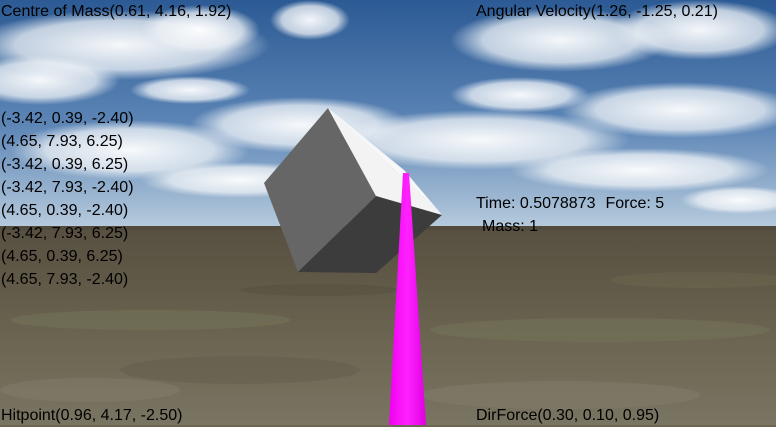  I want to click on vertex-item: (-3.42, 7.93, 6.25), so click(65, 233).